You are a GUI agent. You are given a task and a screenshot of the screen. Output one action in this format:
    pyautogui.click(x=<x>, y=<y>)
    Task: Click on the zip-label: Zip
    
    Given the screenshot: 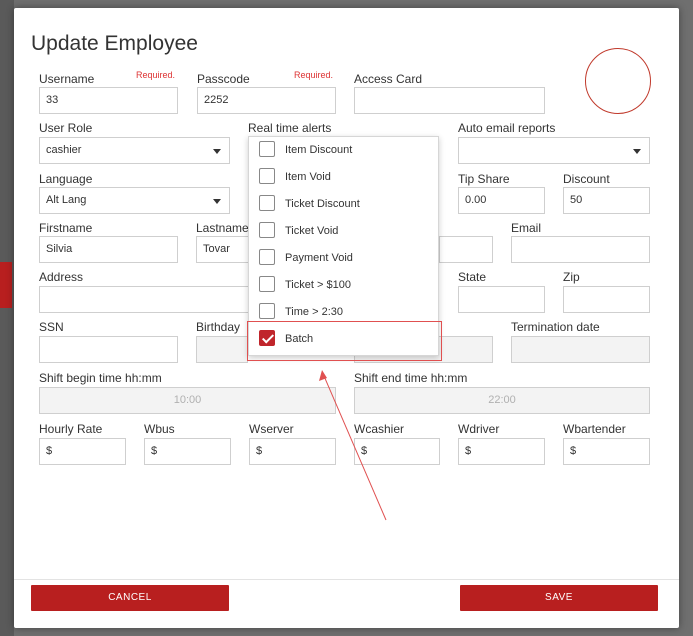 What is the action you would take?
    pyautogui.click(x=571, y=277)
    